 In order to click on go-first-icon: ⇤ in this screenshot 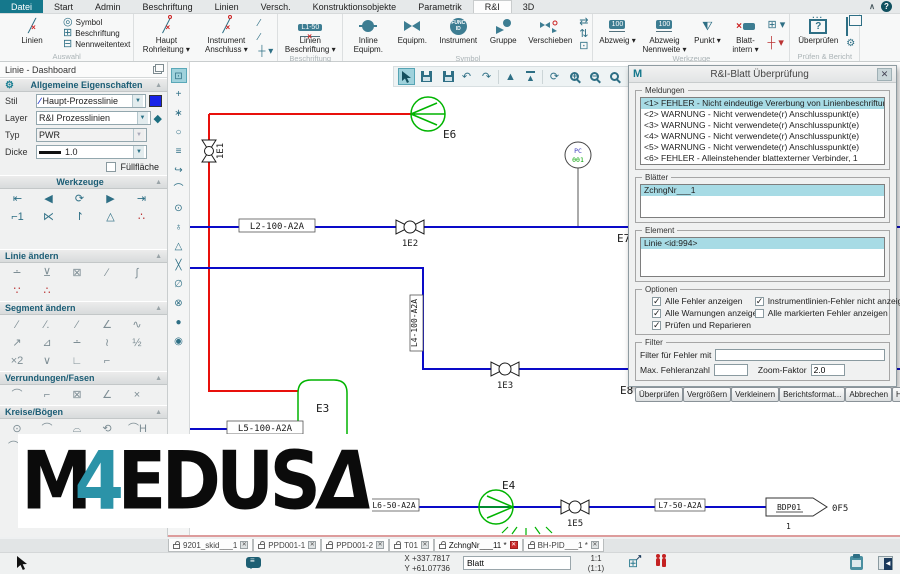, I will do `click(17, 199)`.